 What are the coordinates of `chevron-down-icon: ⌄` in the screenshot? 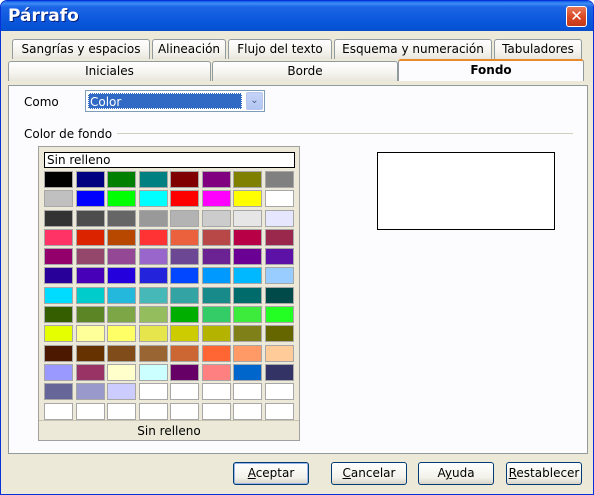 It's located at (254, 101).